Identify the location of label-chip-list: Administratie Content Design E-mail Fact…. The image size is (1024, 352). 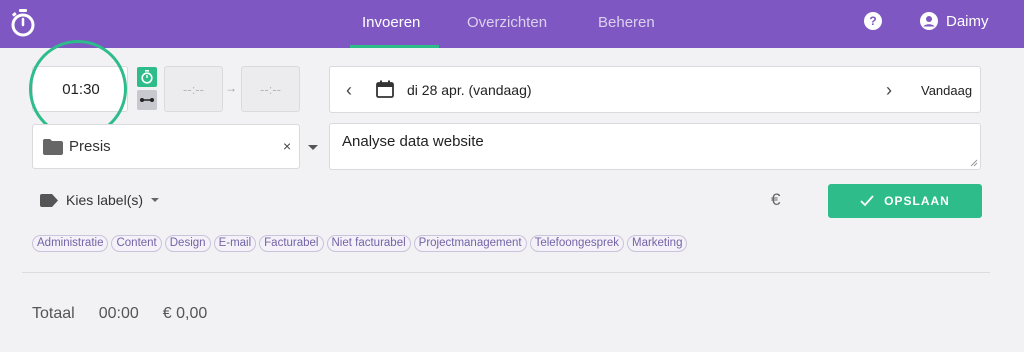
(360, 243).